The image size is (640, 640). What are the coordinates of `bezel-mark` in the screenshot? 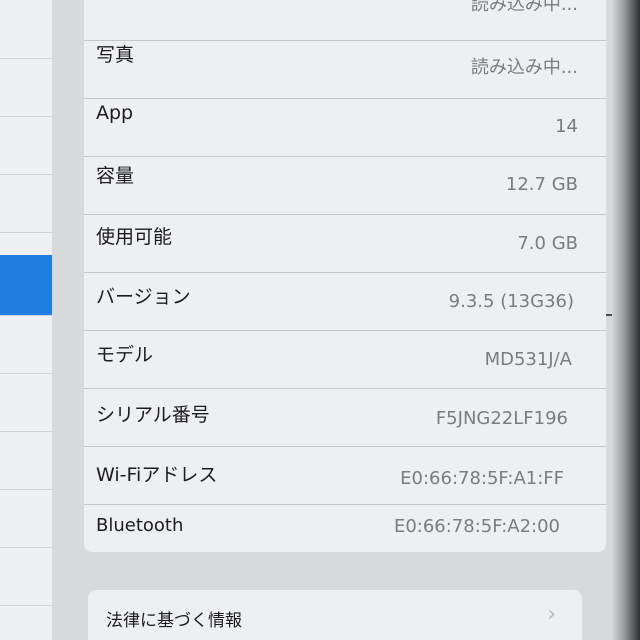 It's located at (609, 315).